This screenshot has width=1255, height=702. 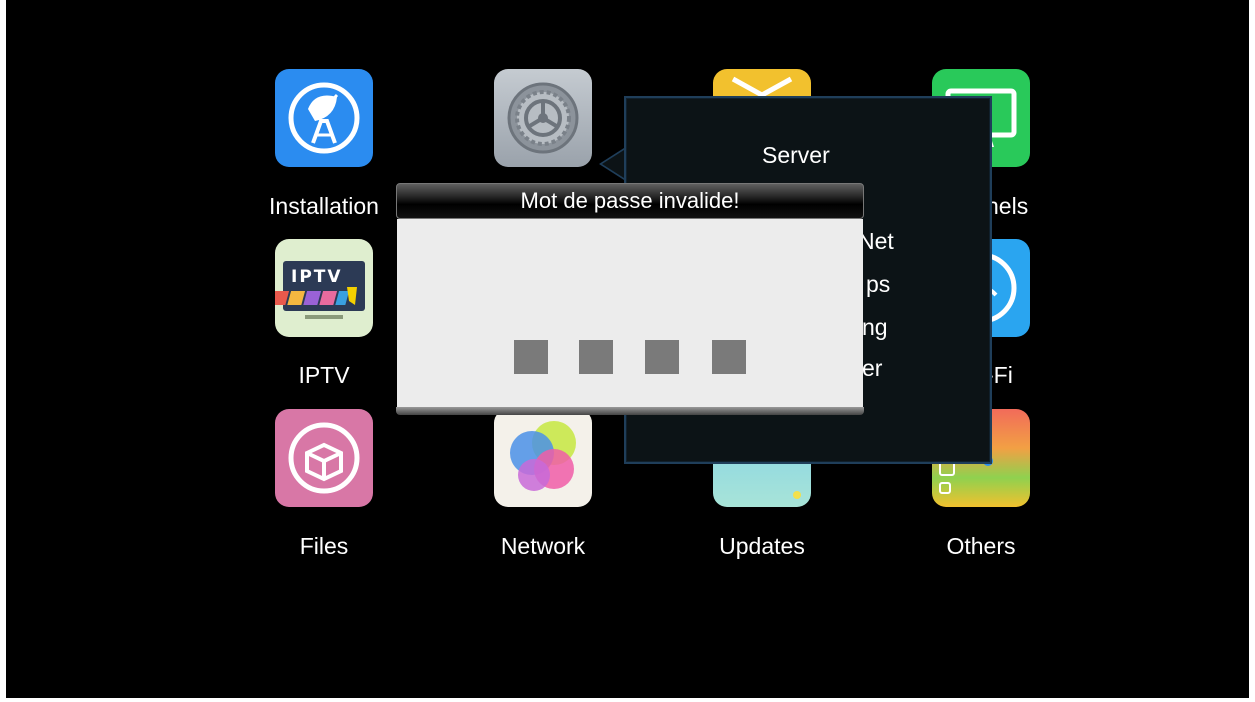 I want to click on iptv-badge-text: IPTV, so click(x=317, y=277).